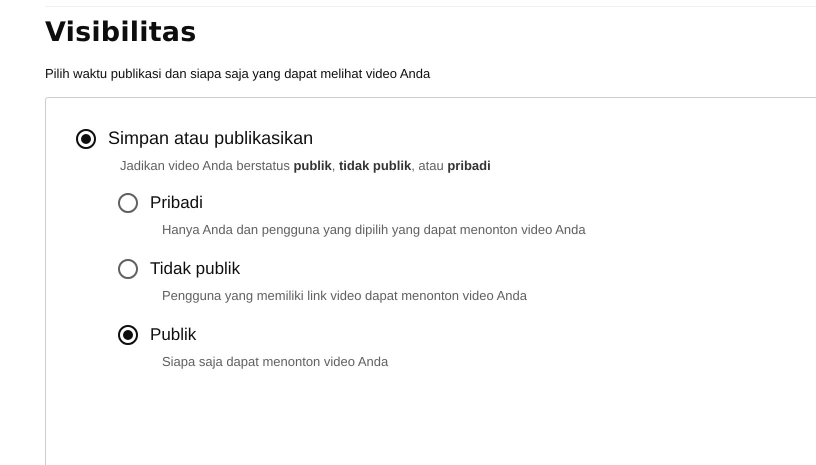  I want to click on section-subtitle: Pilih waktu publikasi dan siapa saja yang dapat melihat video Anda, so click(237, 73).